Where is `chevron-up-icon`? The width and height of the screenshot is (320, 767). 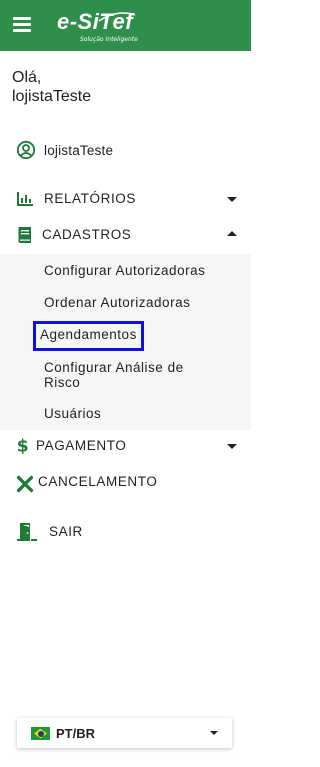 chevron-up-icon is located at coordinates (232, 233).